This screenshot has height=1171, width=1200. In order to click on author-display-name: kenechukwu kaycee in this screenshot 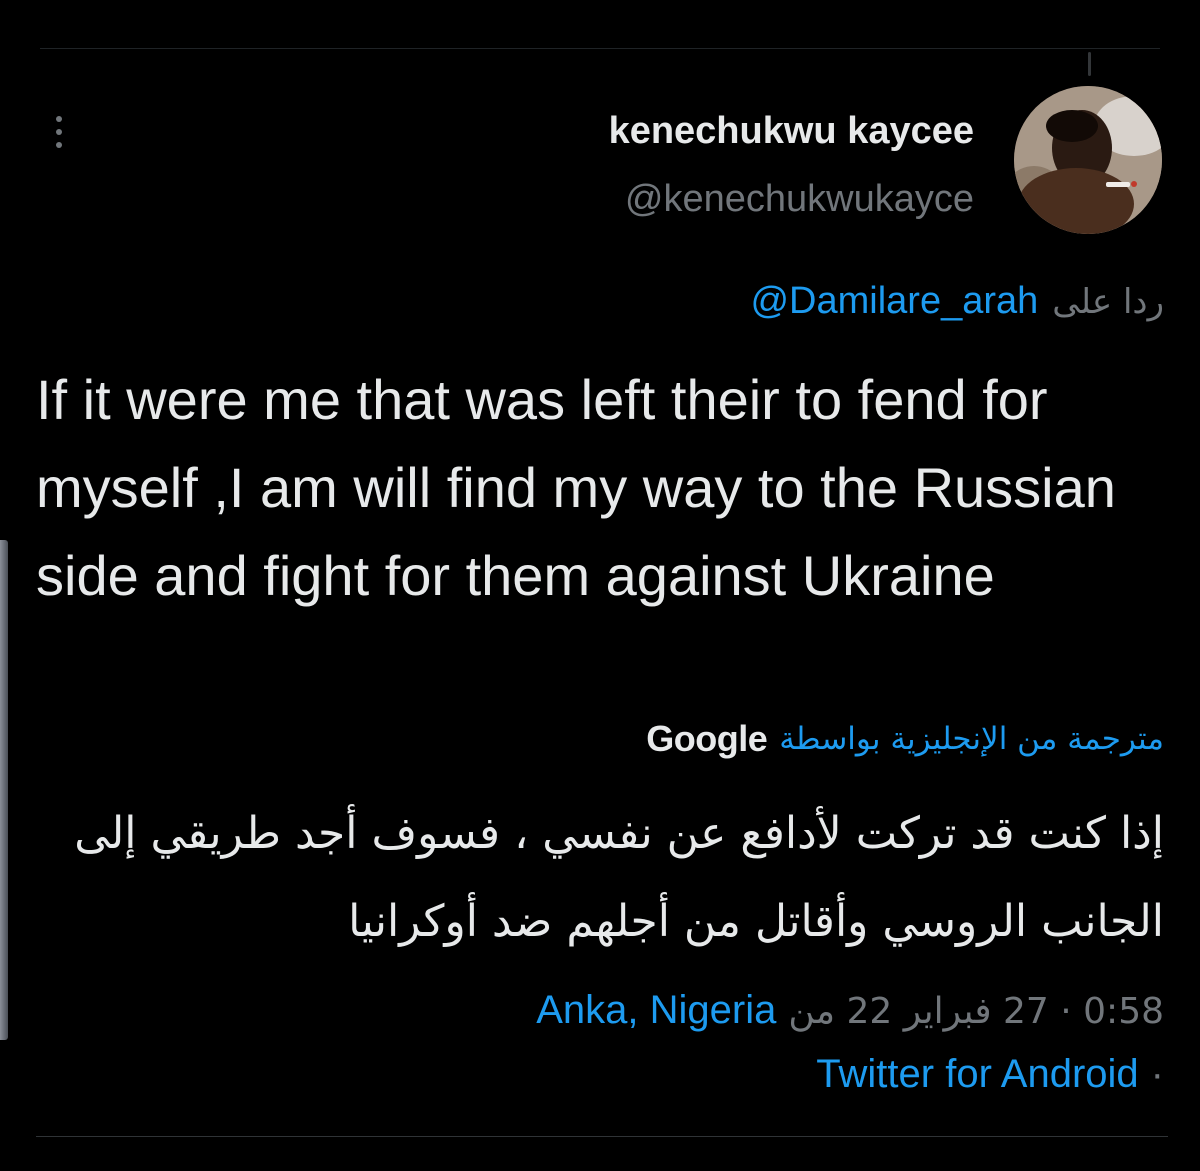, I will do `click(791, 131)`.